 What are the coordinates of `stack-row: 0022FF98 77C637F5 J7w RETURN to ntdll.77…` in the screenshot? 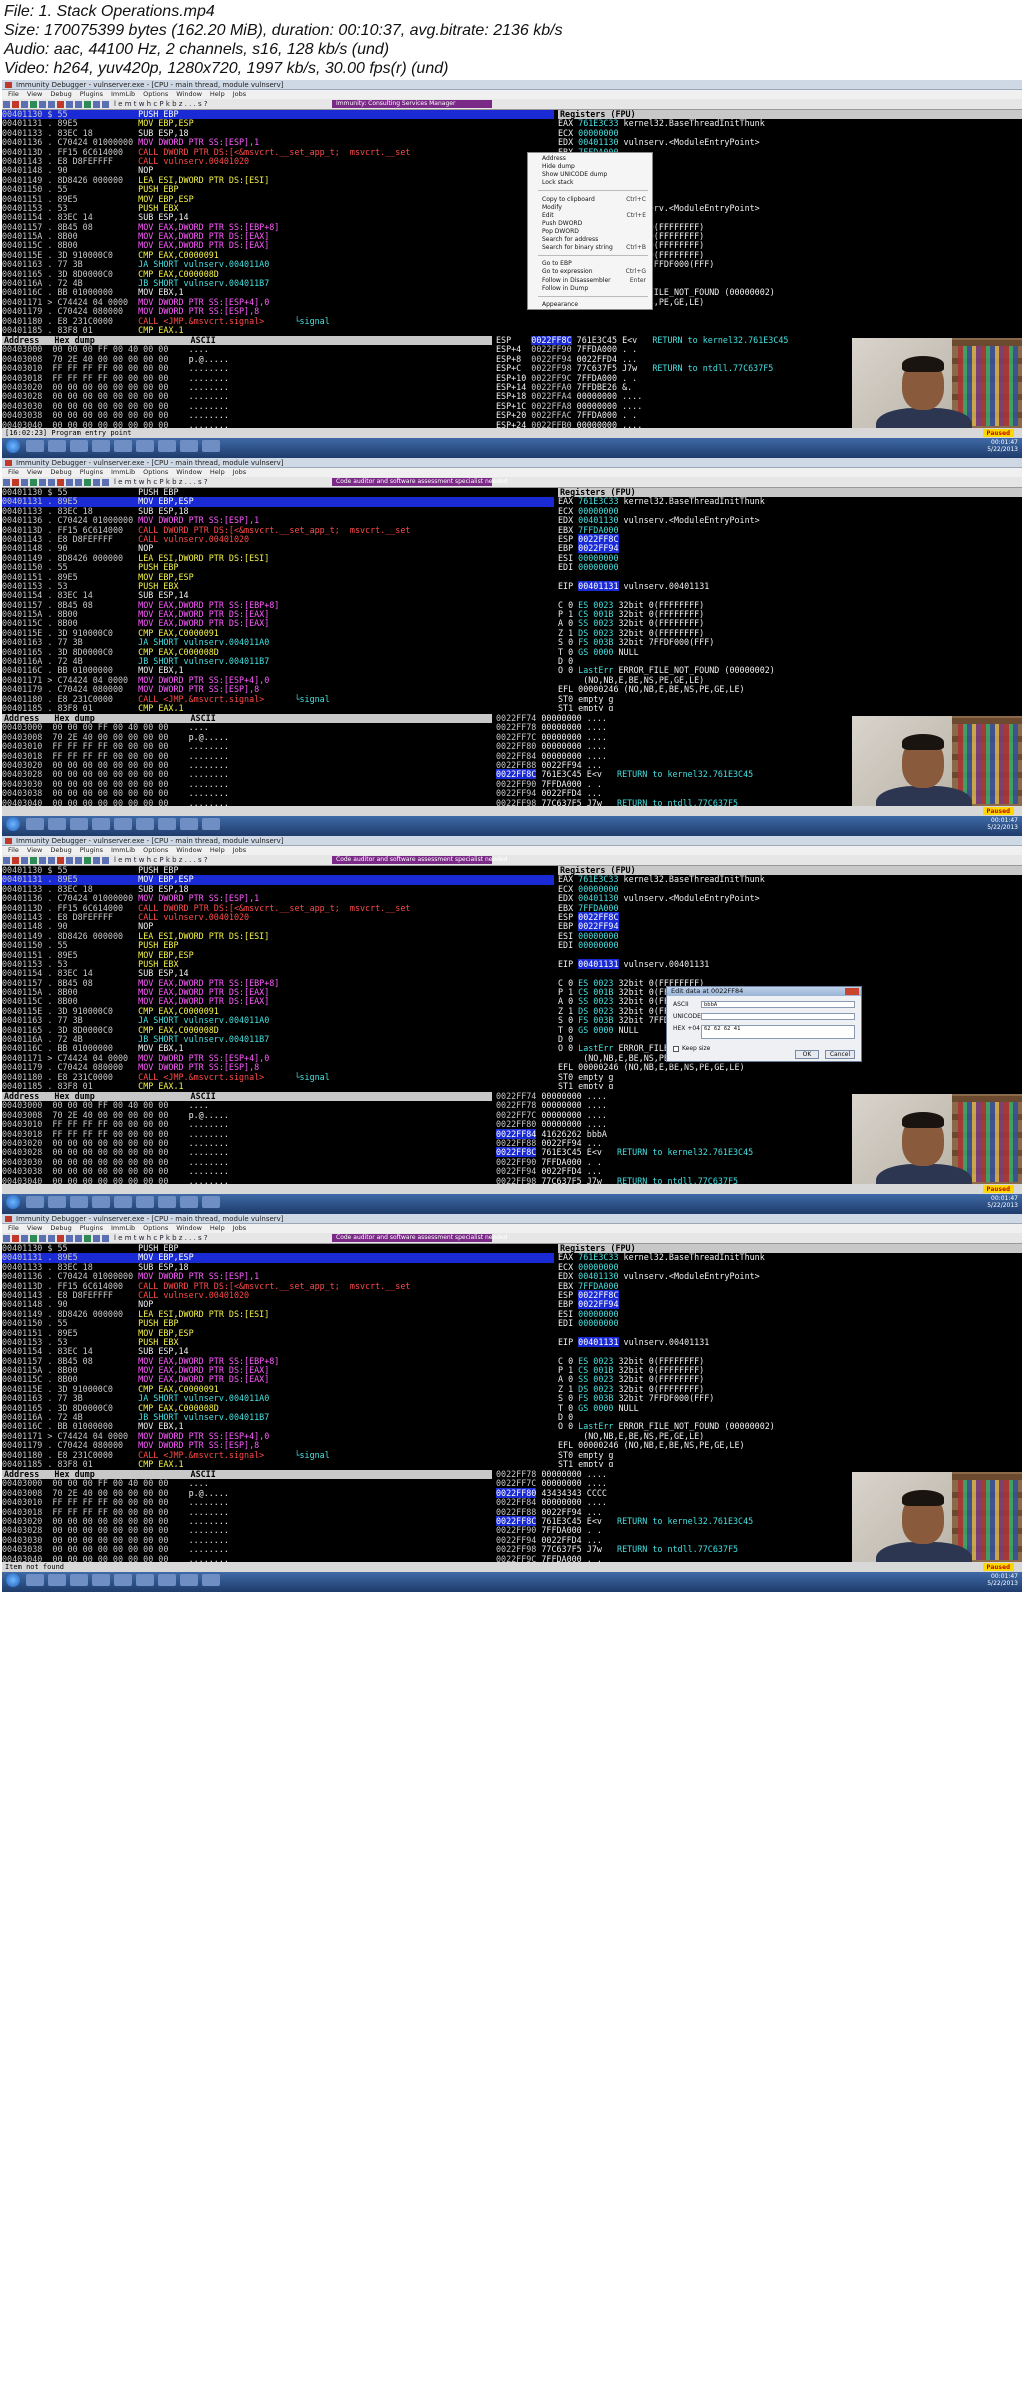 It's located at (677, 1180).